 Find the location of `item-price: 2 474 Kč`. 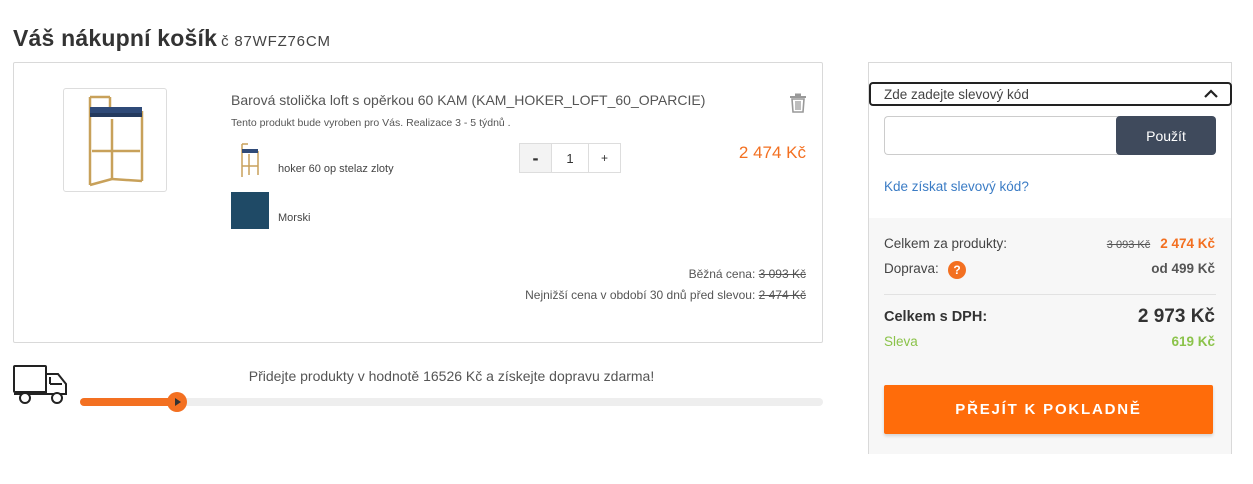

item-price: 2 474 Kč is located at coordinates (772, 152).